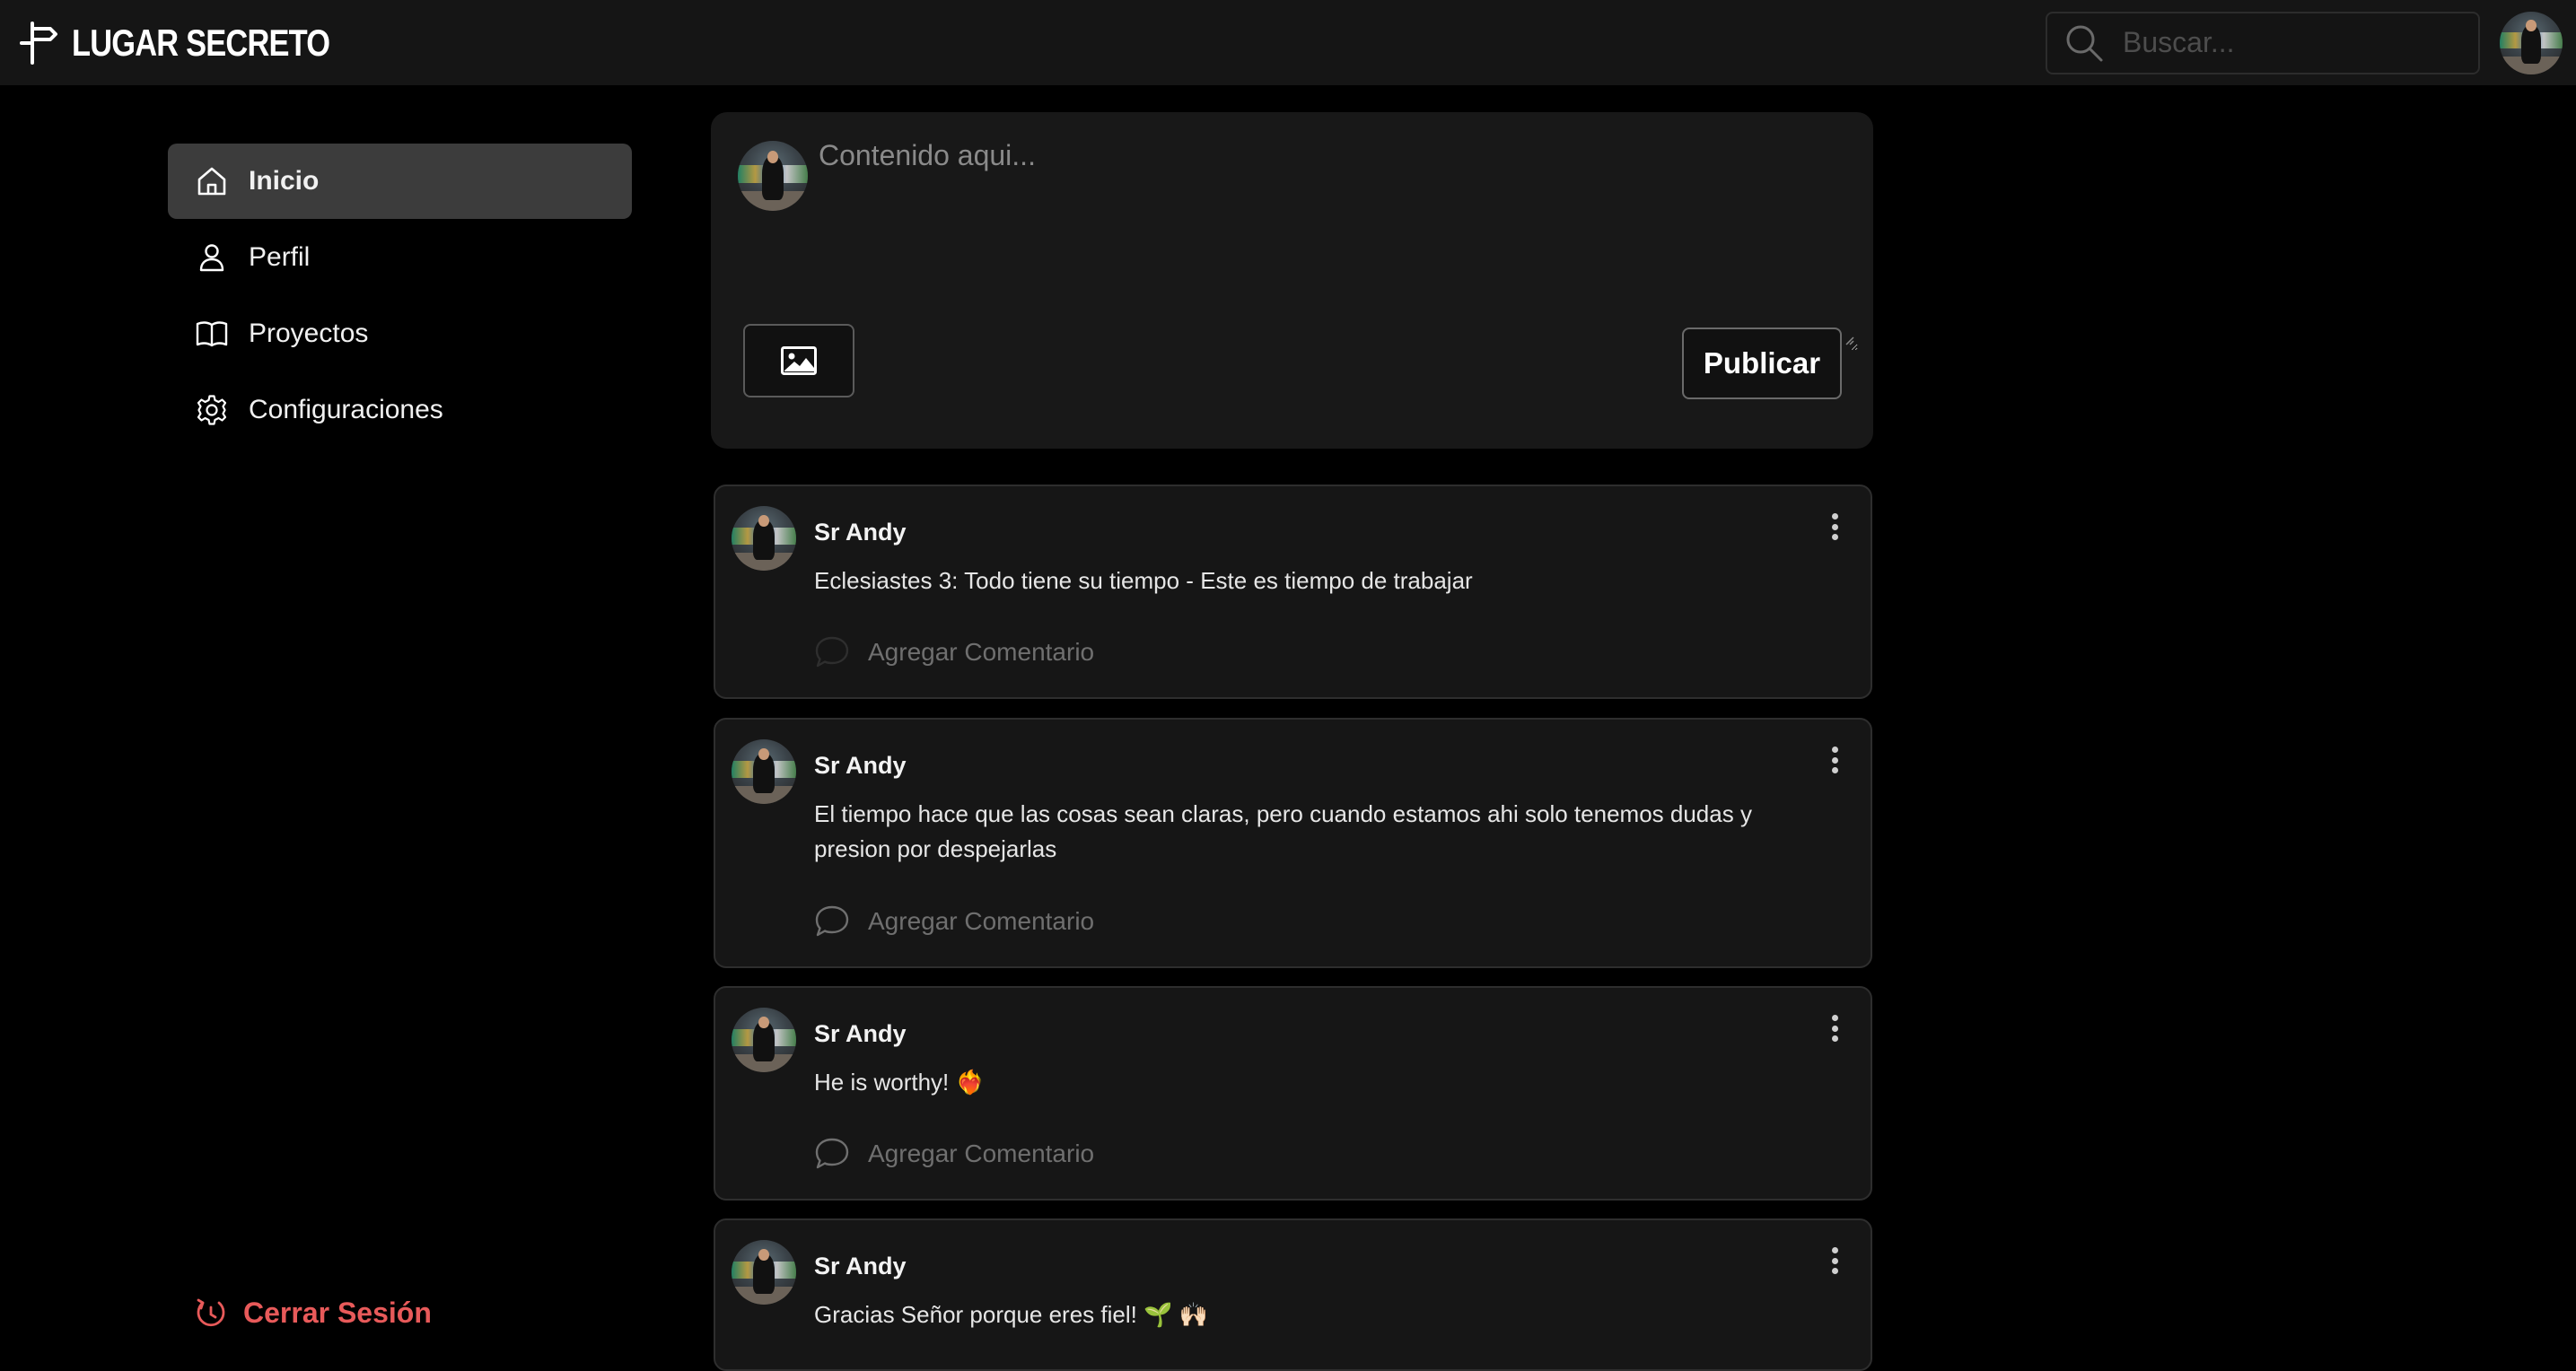 This screenshot has height=1371, width=2576. I want to click on gear-icon, so click(212, 410).